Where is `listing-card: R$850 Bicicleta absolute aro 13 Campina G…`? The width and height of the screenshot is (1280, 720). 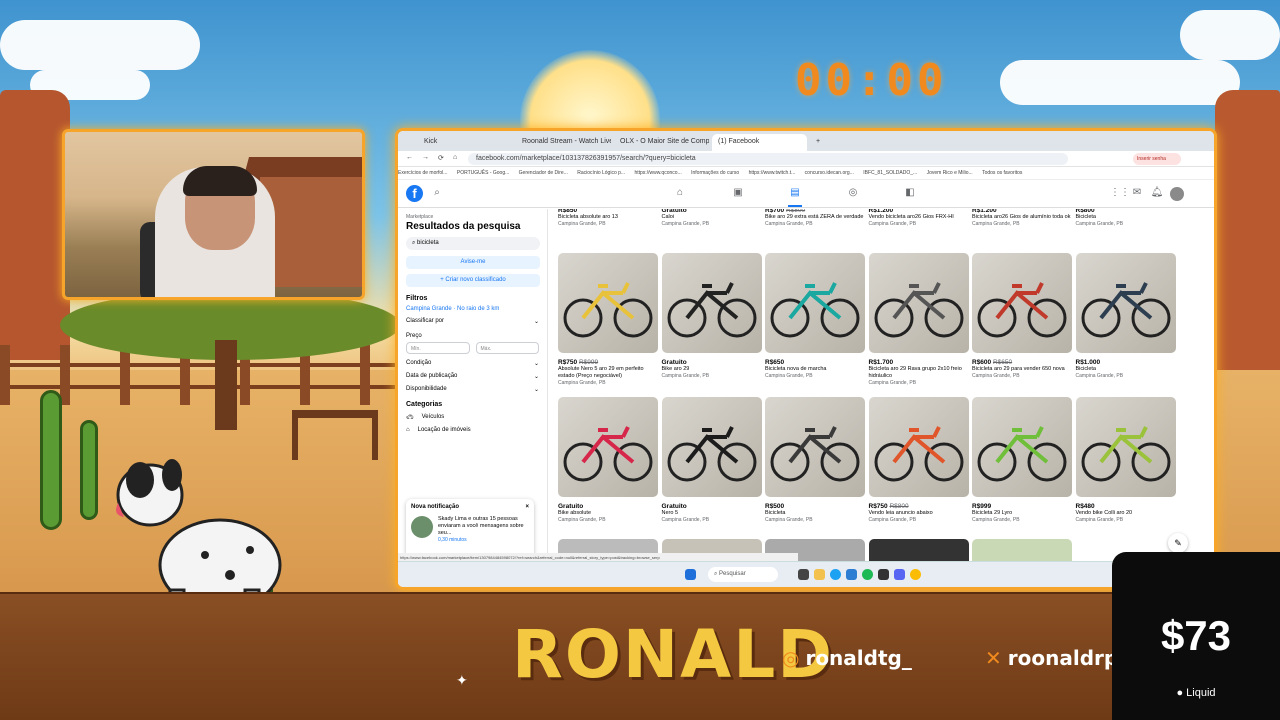 listing-card: R$850 Bicicleta absolute aro 13 Campina G… is located at coordinates (608, 218).